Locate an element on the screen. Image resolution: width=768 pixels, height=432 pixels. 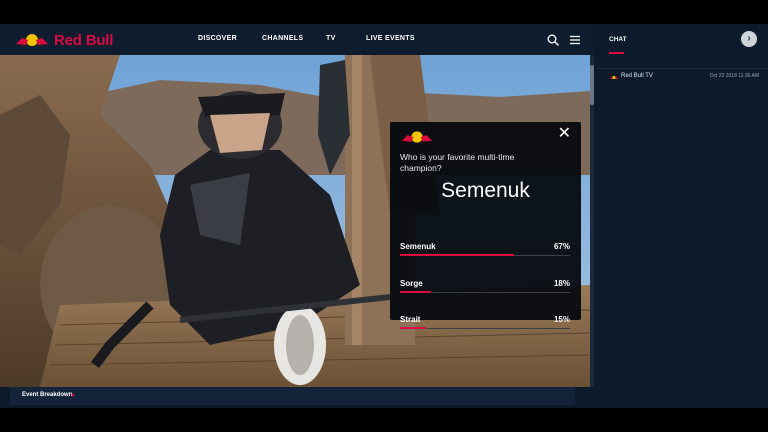
poll-option-name: Semenuk is located at coordinates (418, 246).